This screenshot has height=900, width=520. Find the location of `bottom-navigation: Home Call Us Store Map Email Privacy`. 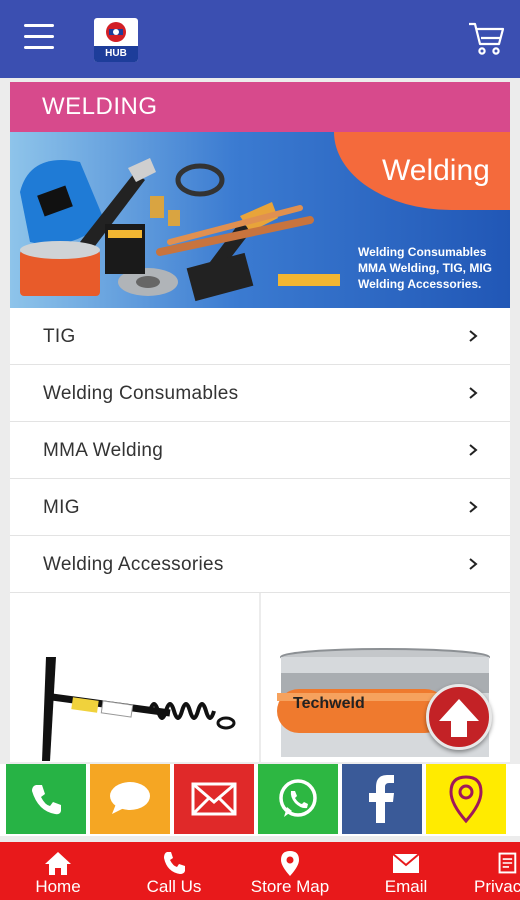

bottom-navigation: Home Call Us Store Map Email Privacy is located at coordinates (260, 871).